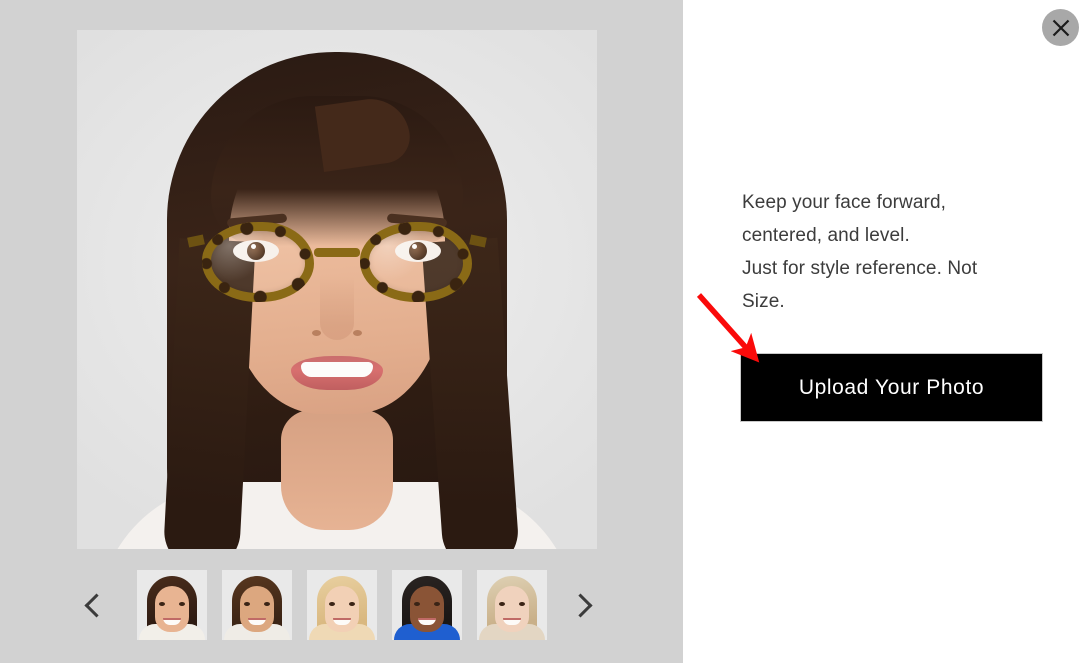 This screenshot has height=663, width=1080. Describe the element at coordinates (478, 241) in the screenshot. I see `glasses-temple-right` at that location.